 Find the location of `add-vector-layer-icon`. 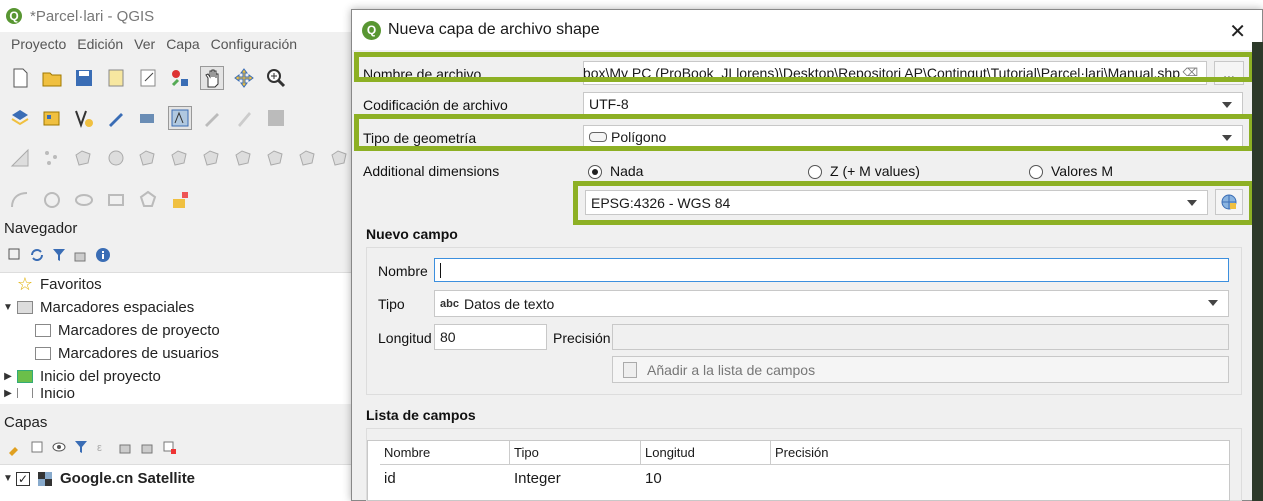

add-vector-layer-icon is located at coordinates (20, 118).